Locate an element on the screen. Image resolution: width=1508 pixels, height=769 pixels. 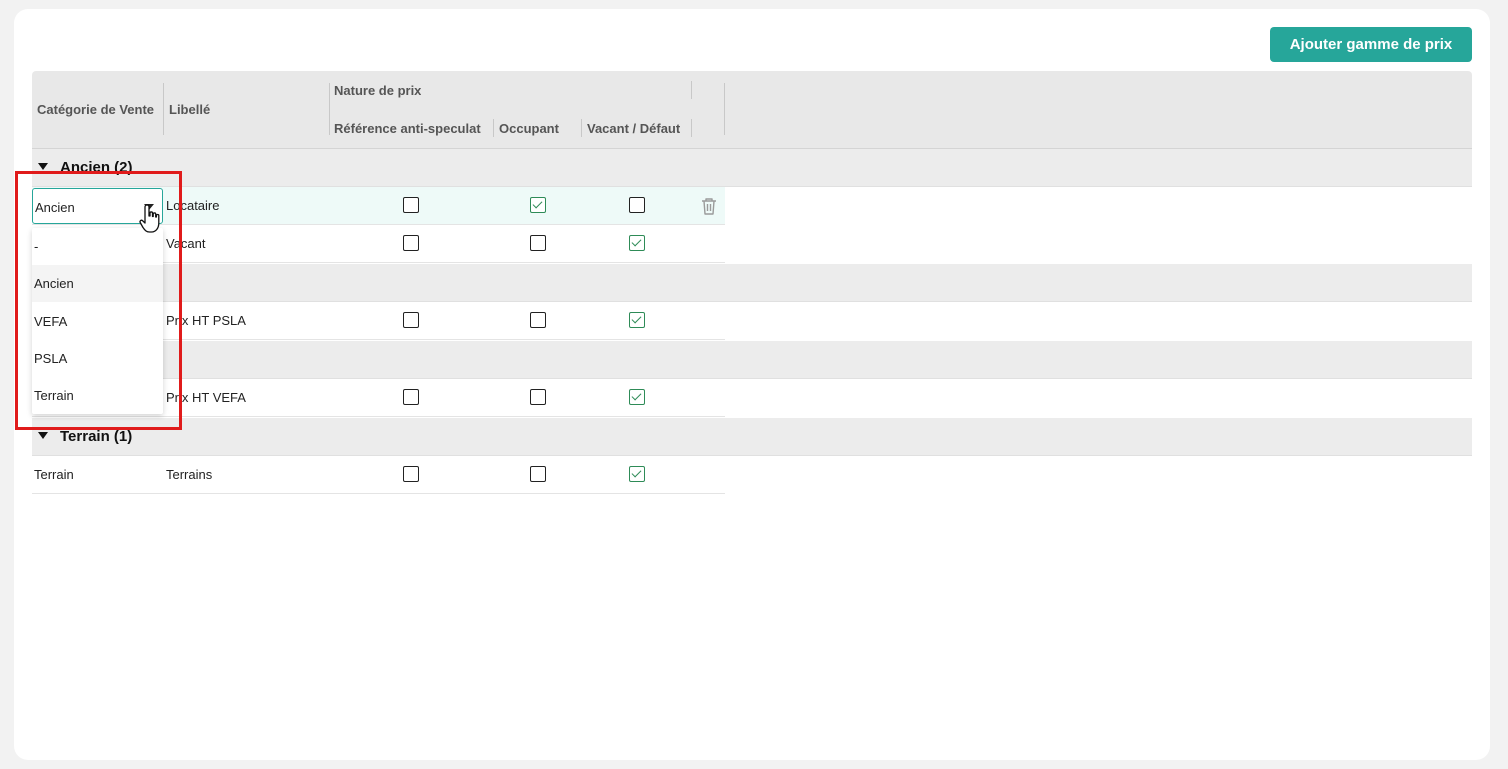
libelle-cell: Locataire is located at coordinates (193, 205).